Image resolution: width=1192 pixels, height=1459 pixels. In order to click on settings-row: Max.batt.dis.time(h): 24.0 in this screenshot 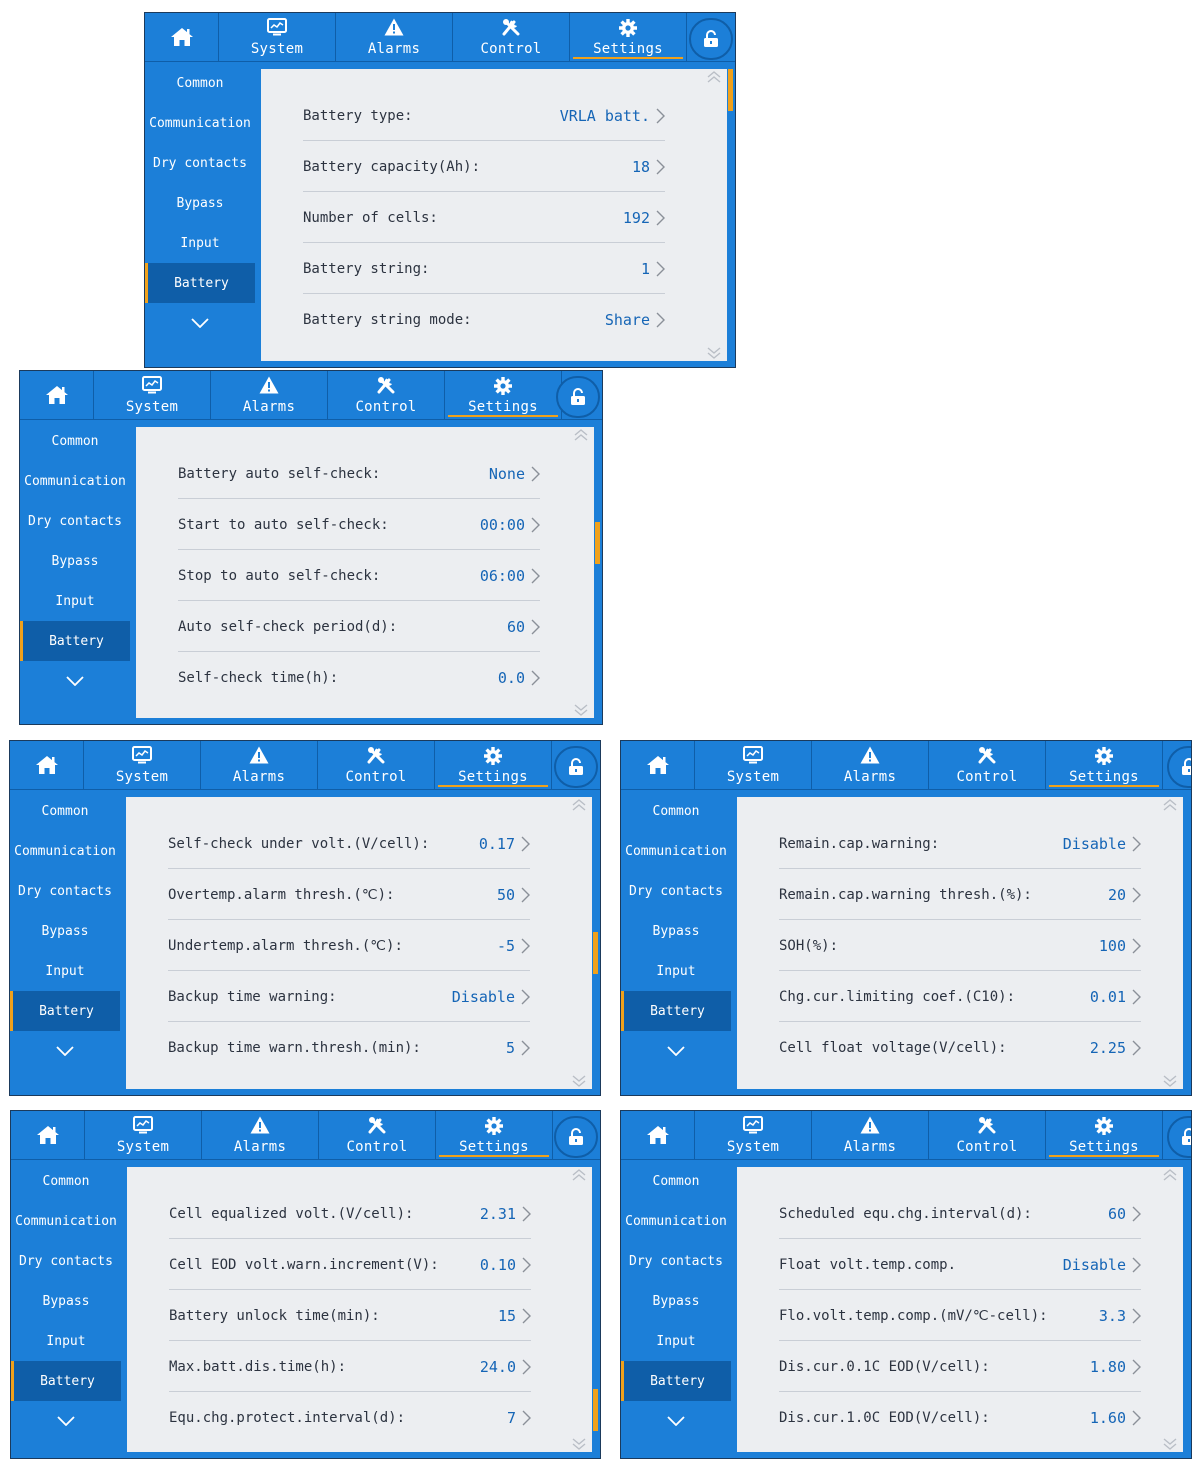, I will do `click(350, 1367)`.